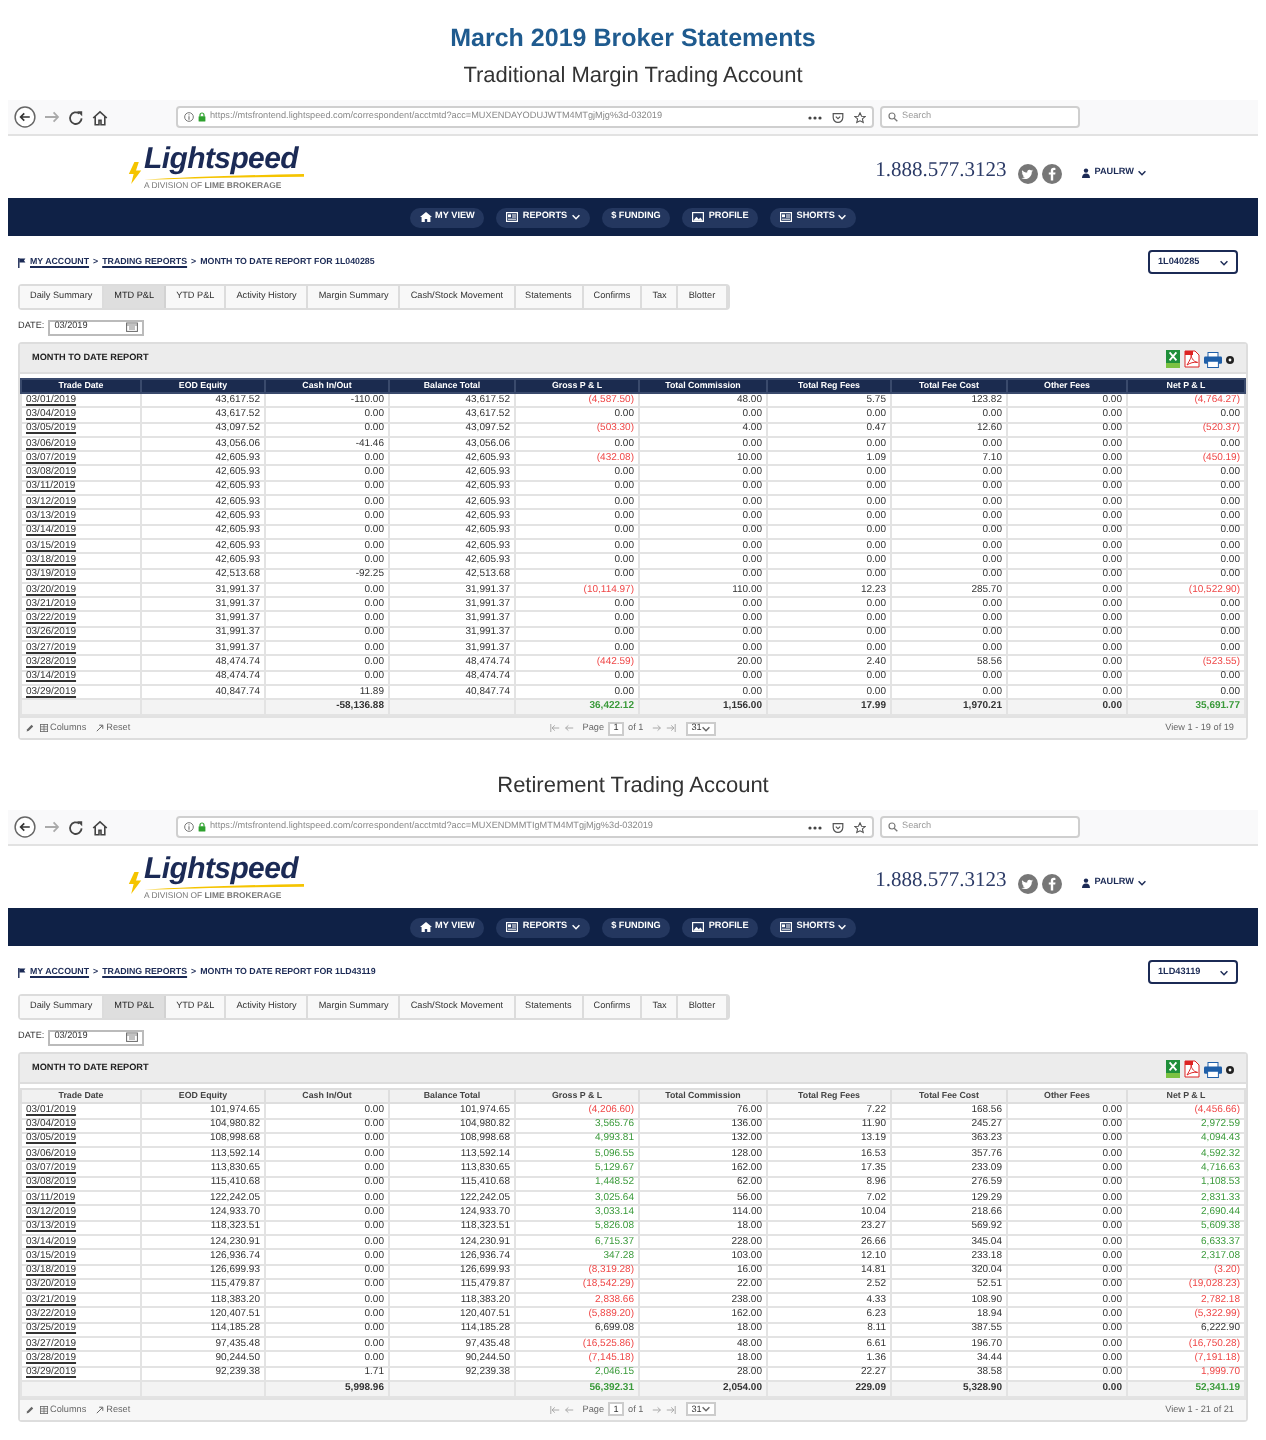  What do you see at coordinates (633, 37) in the screenshot?
I see `page-title: March 2019 Broker Statements` at bounding box center [633, 37].